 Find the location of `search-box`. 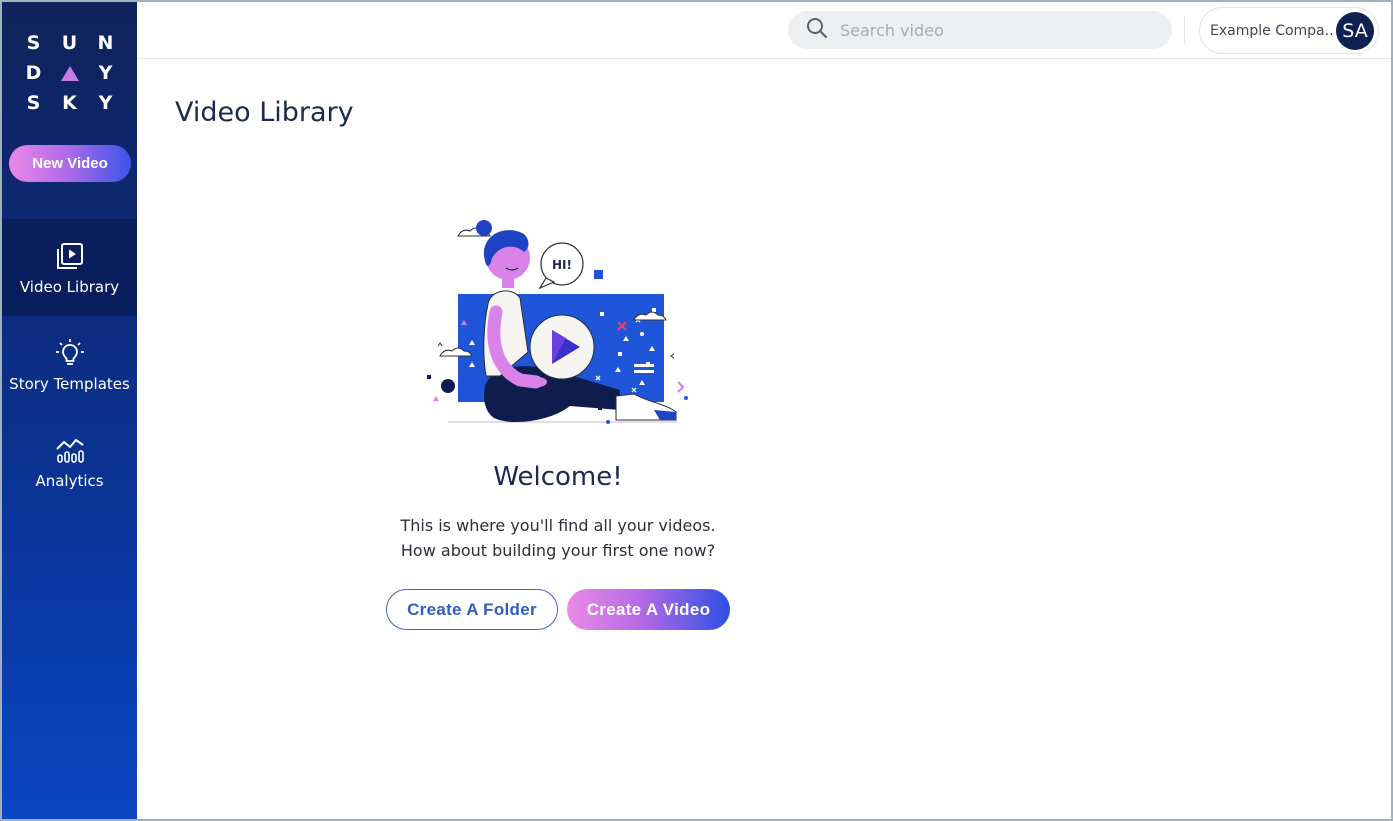

search-box is located at coordinates (980, 30).